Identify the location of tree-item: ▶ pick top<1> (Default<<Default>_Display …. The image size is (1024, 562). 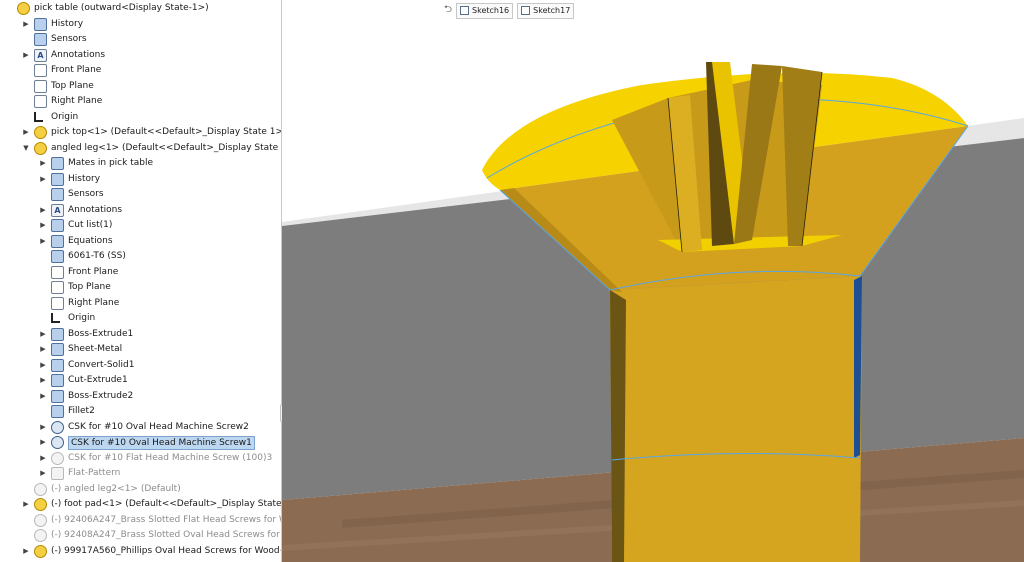
(140, 132).